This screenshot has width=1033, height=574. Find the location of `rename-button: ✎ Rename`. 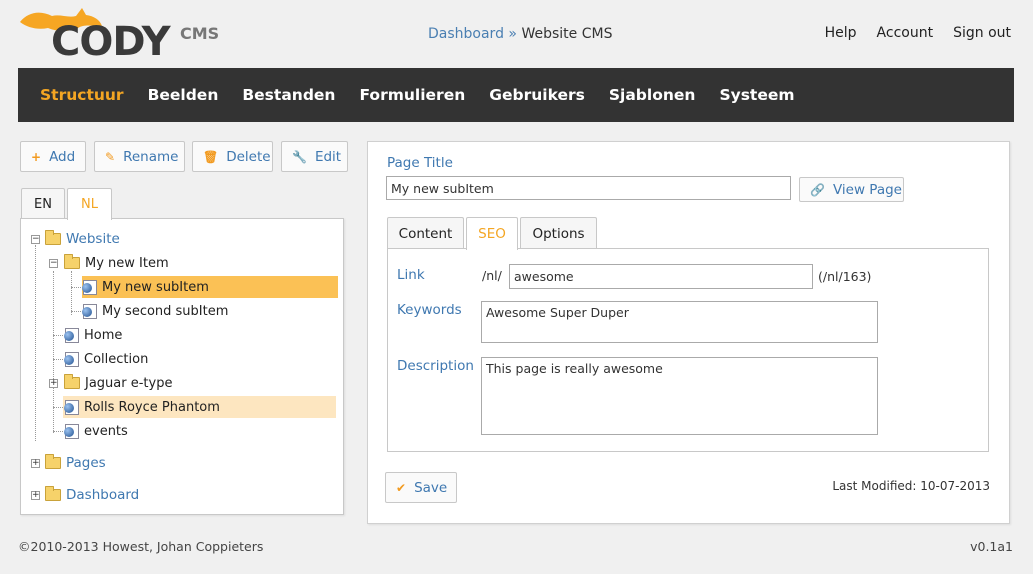

rename-button: ✎ Rename is located at coordinates (139, 156).